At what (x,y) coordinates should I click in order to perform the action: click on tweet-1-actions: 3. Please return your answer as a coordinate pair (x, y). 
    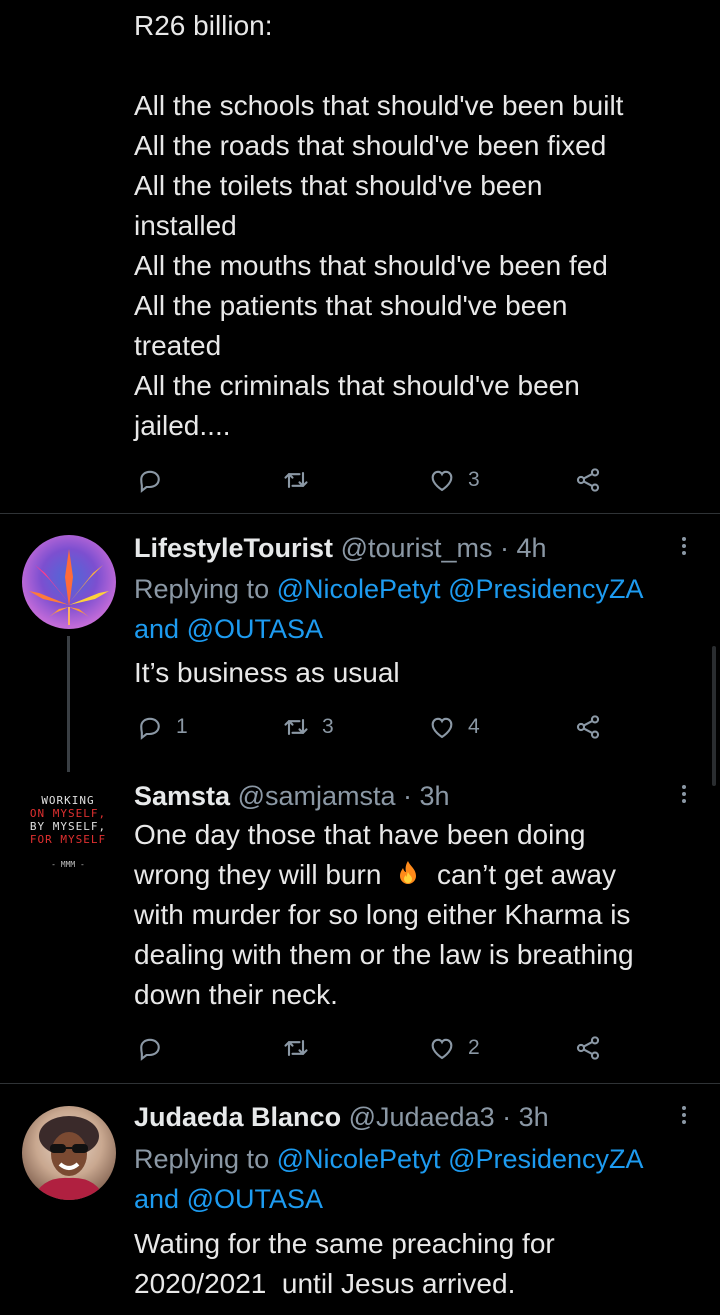
    Looking at the image, I should click on (360, 480).